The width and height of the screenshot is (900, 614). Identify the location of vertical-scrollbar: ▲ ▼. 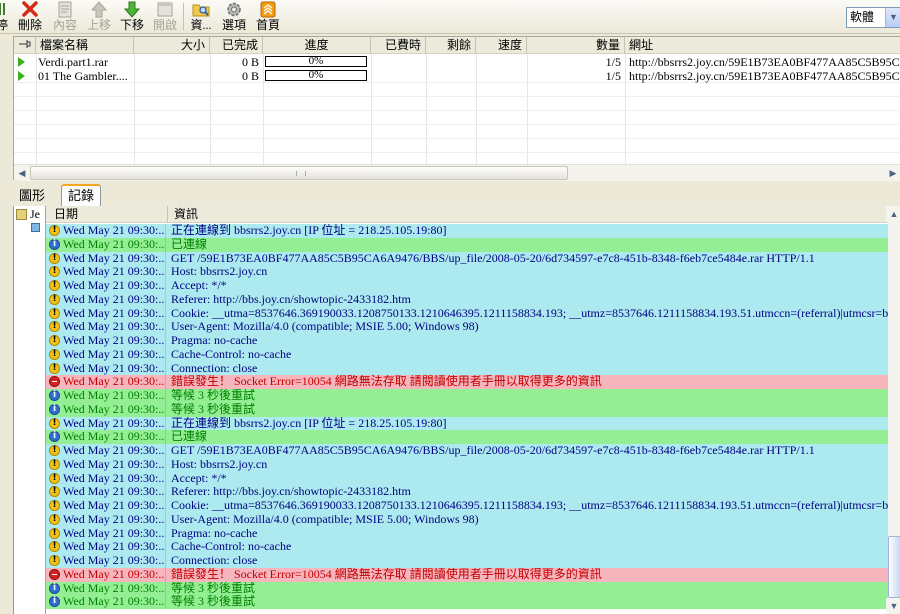
(893, 410).